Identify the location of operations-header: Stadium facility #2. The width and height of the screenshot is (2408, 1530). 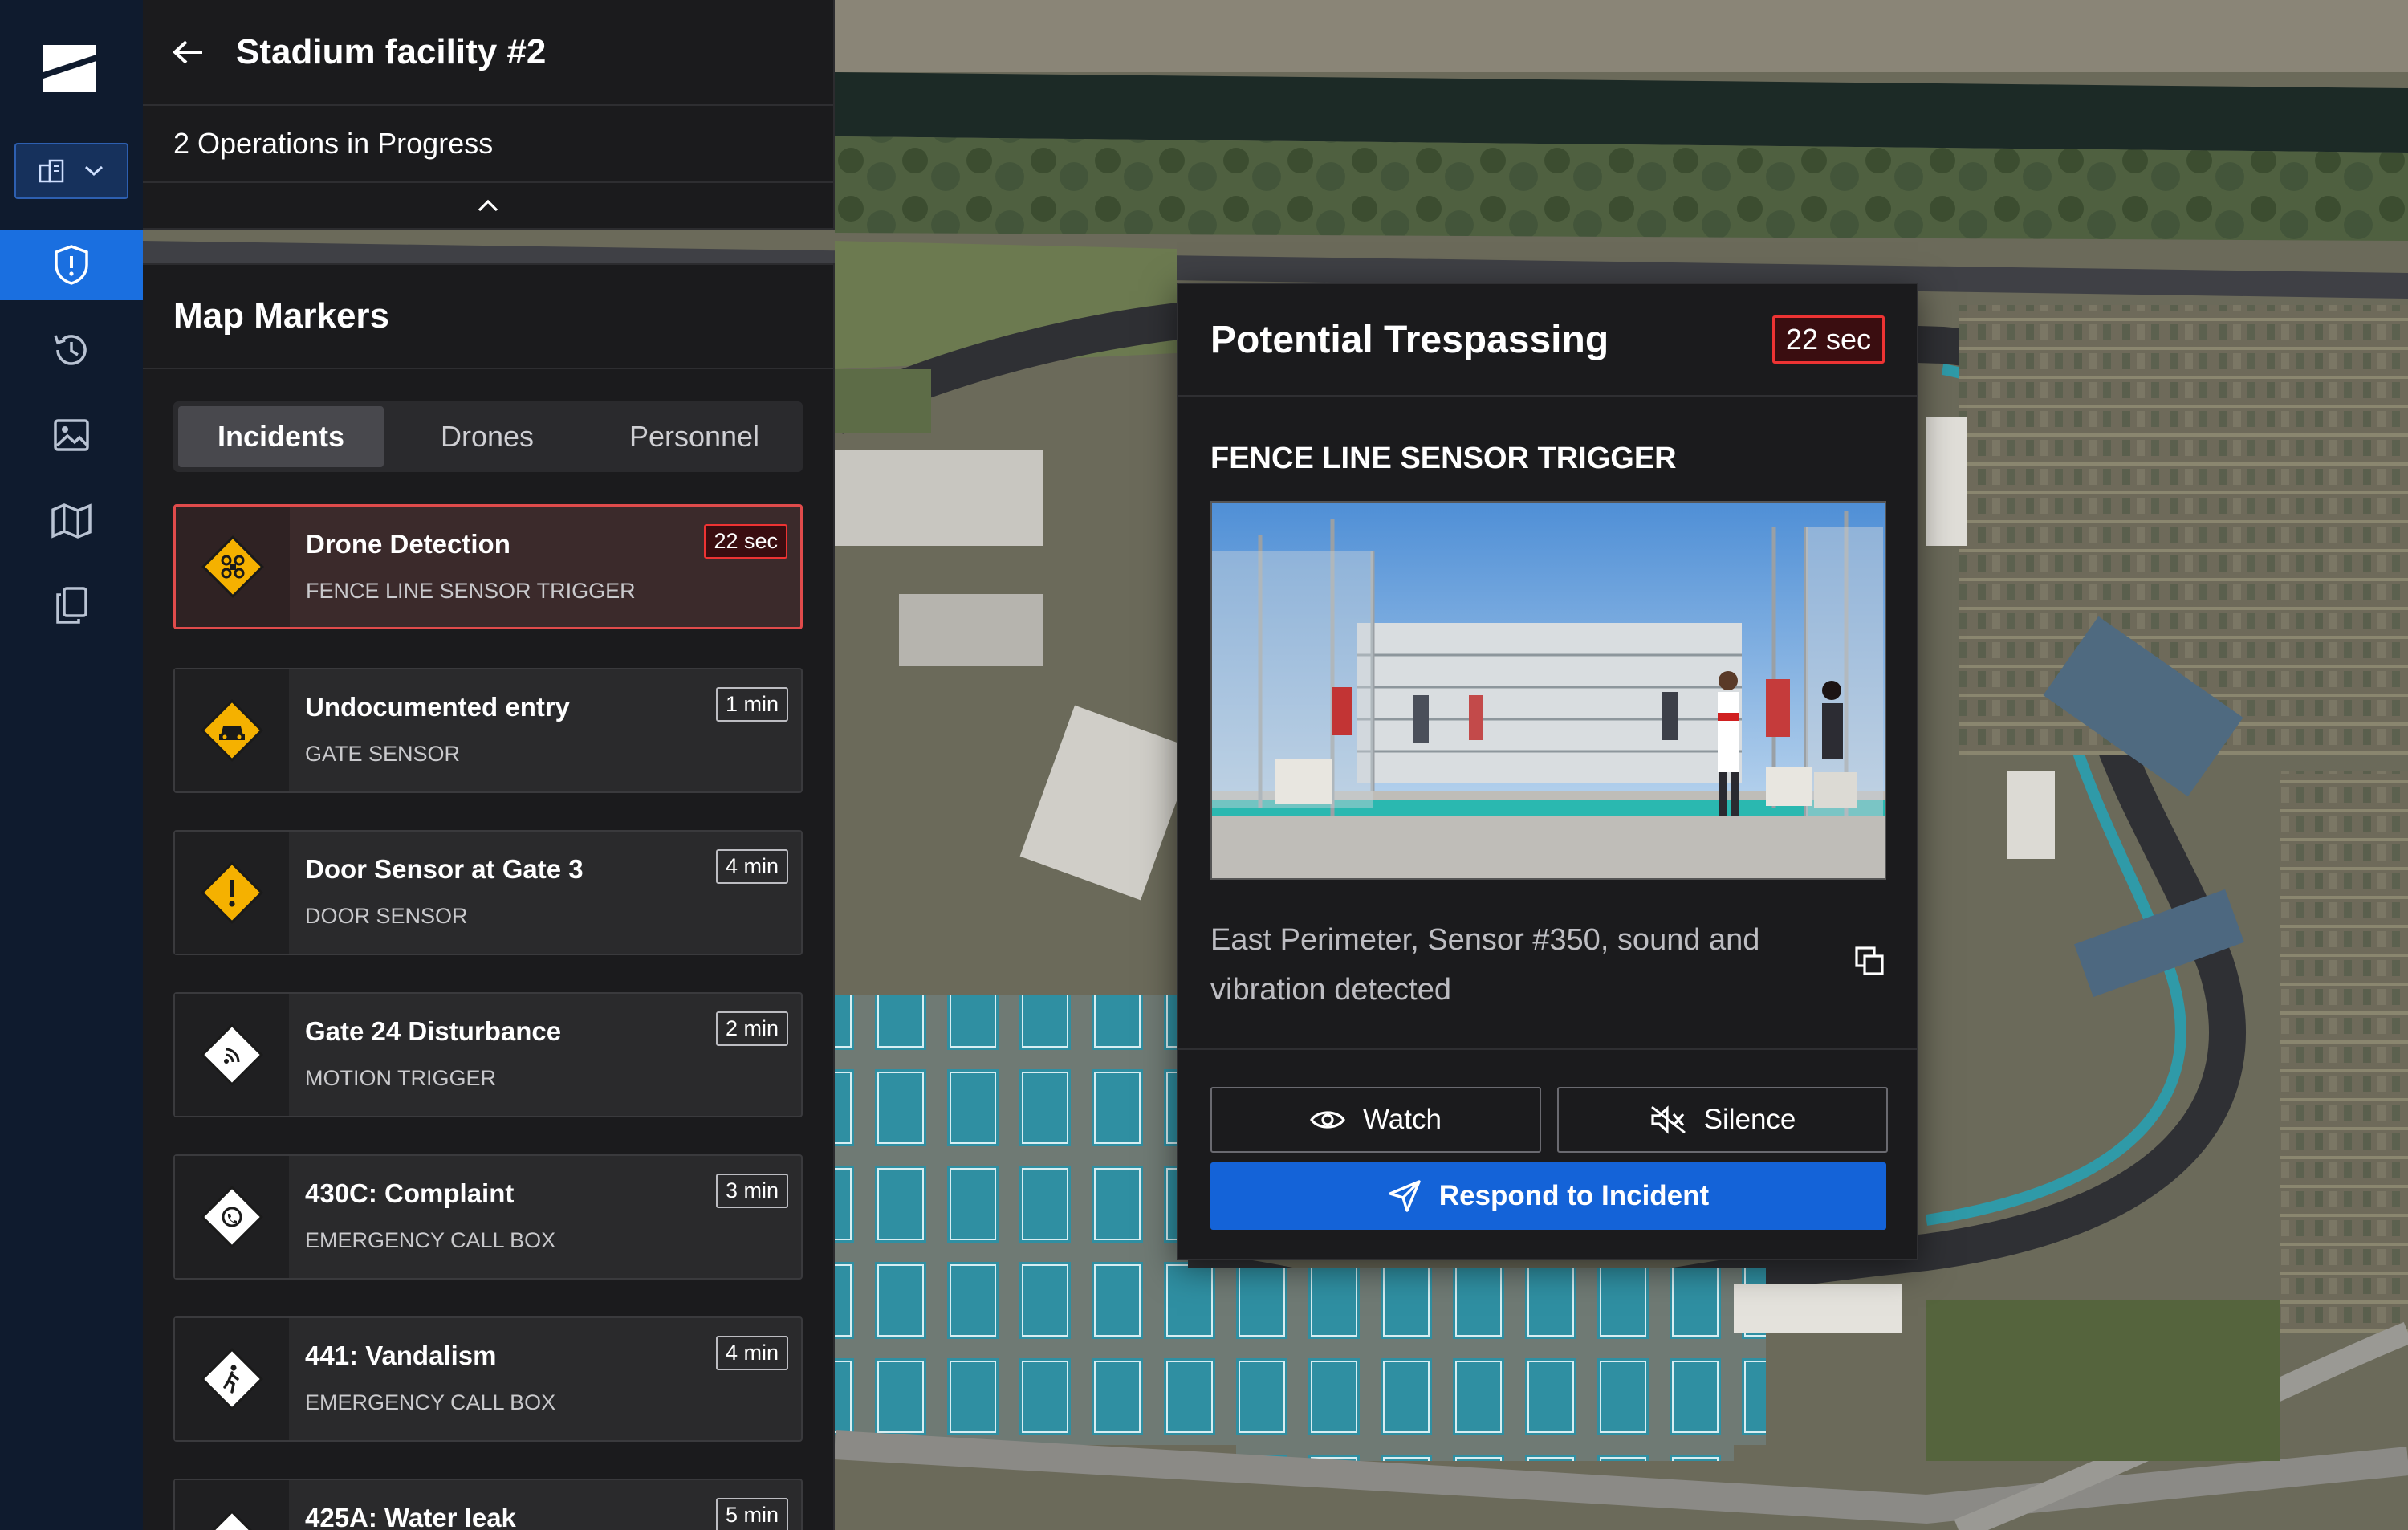
(488, 53).